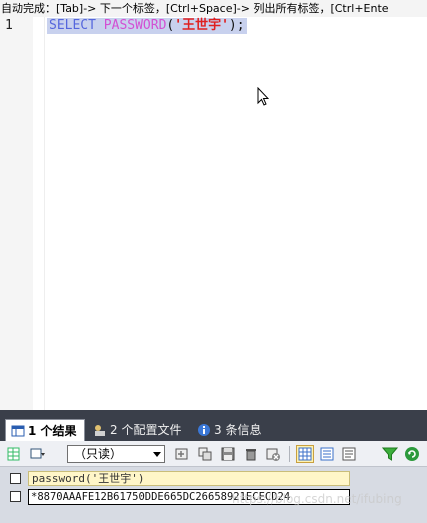 The height and width of the screenshot is (523, 427). I want to click on results-toolbar: （只读）, so click(213, 454).